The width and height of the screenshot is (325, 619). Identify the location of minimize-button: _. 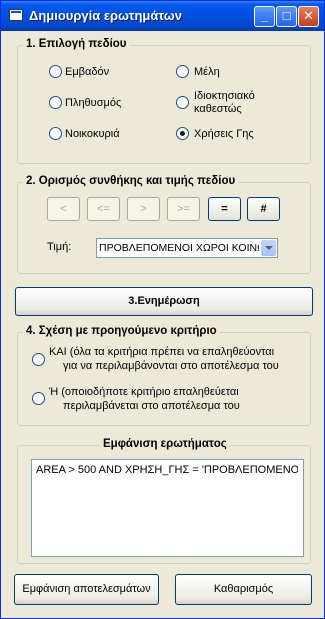
(264, 16).